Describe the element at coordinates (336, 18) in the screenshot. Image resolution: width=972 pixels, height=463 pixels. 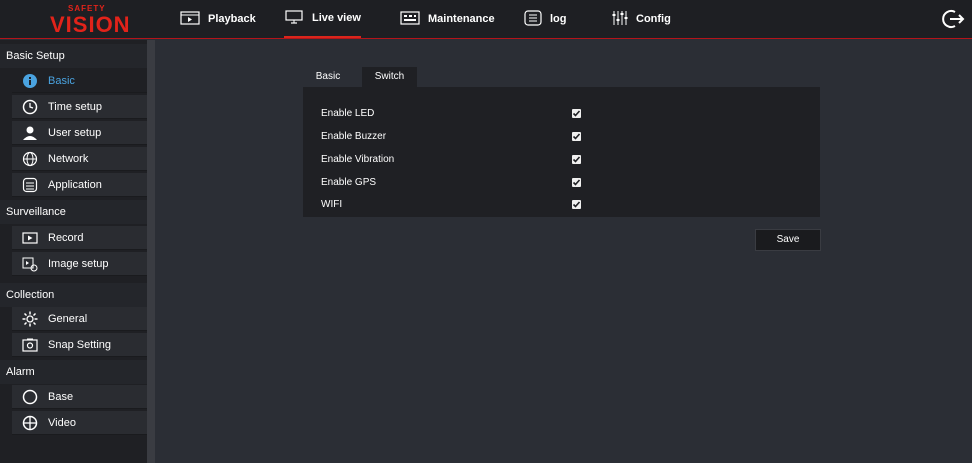
I see `nav-live-view-label: Live view` at that location.